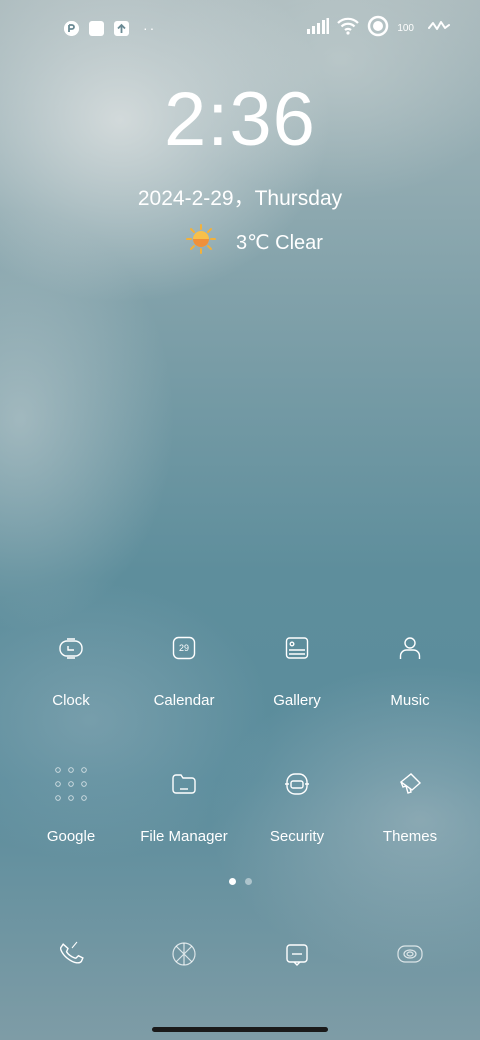  I want to click on status-bar-right: 100, so click(378, 28).